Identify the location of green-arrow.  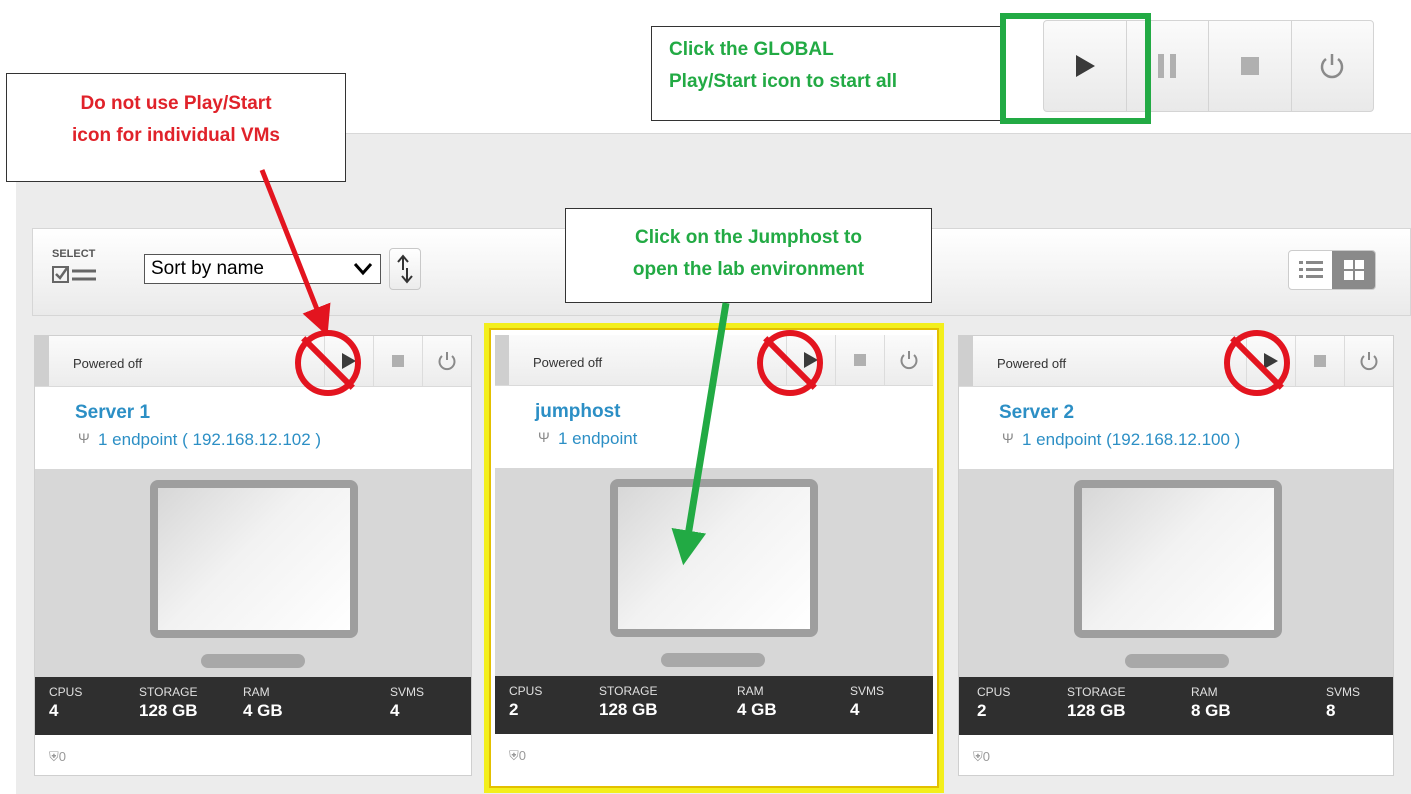
(700, 434).